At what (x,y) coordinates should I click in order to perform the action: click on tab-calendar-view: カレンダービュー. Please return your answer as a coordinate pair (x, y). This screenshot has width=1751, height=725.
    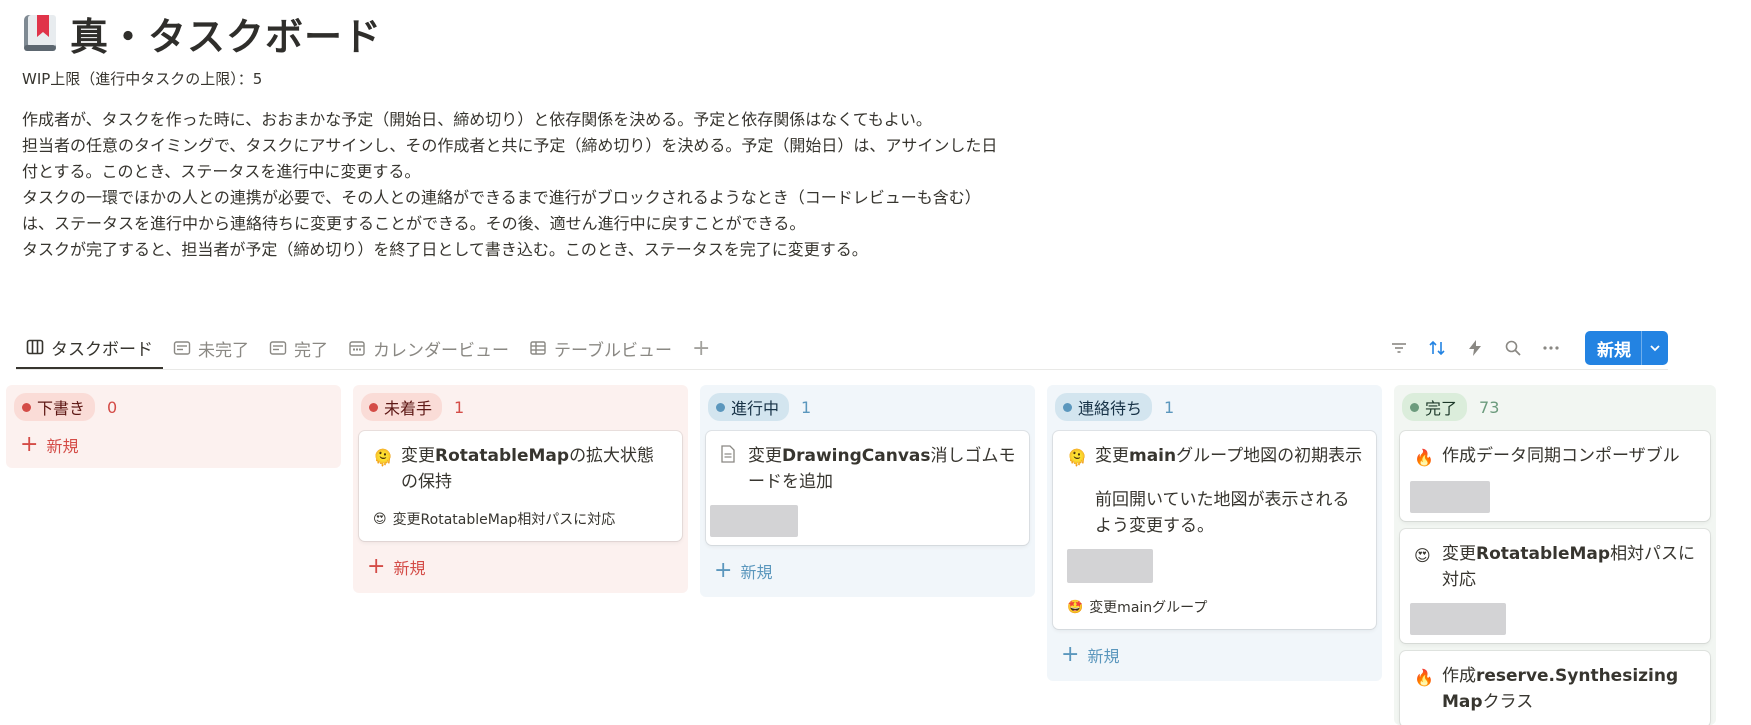
    Looking at the image, I should click on (428, 348).